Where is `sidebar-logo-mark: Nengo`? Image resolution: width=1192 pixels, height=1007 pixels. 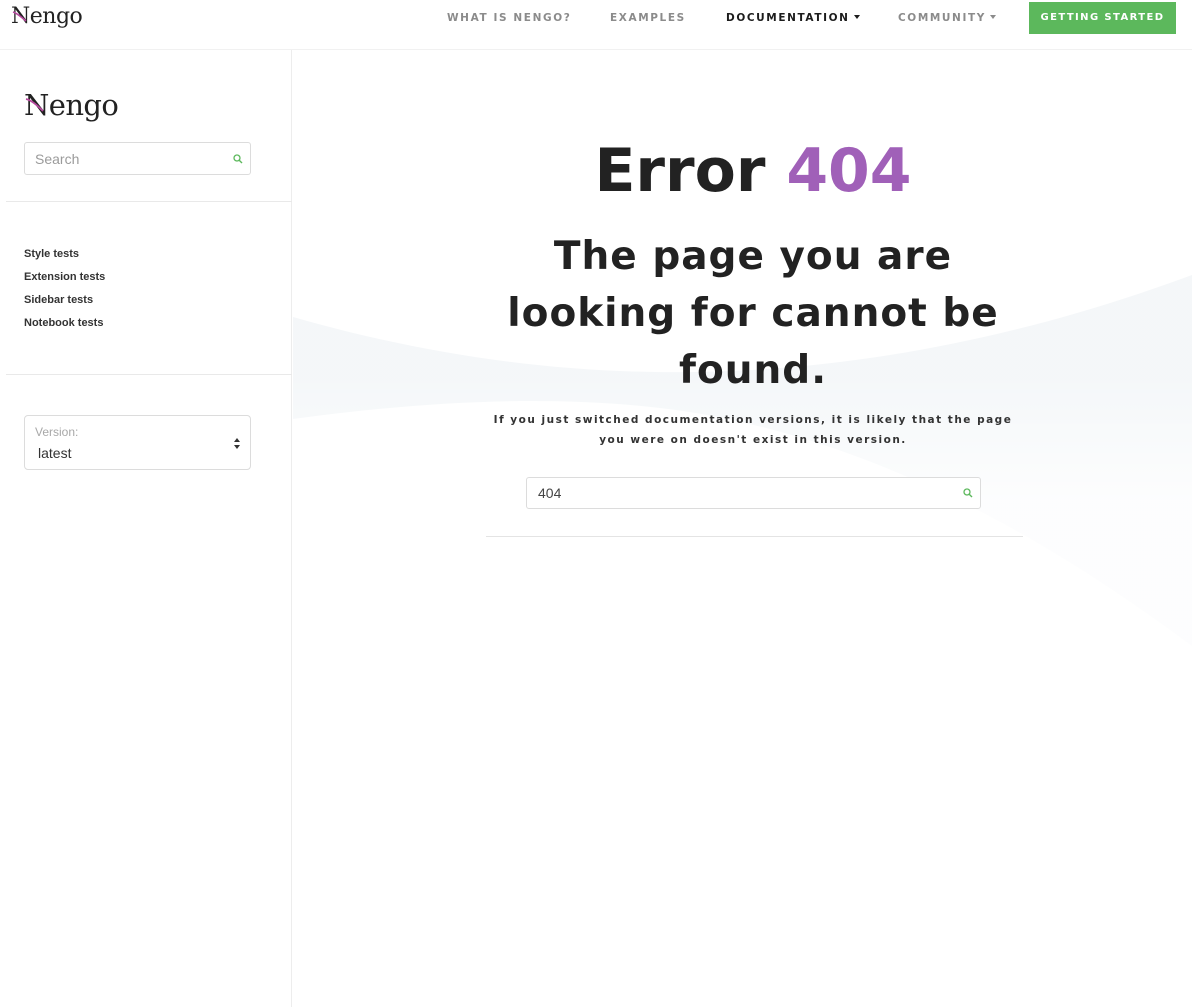
sidebar-logo-mark: Nengo is located at coordinates (71, 105).